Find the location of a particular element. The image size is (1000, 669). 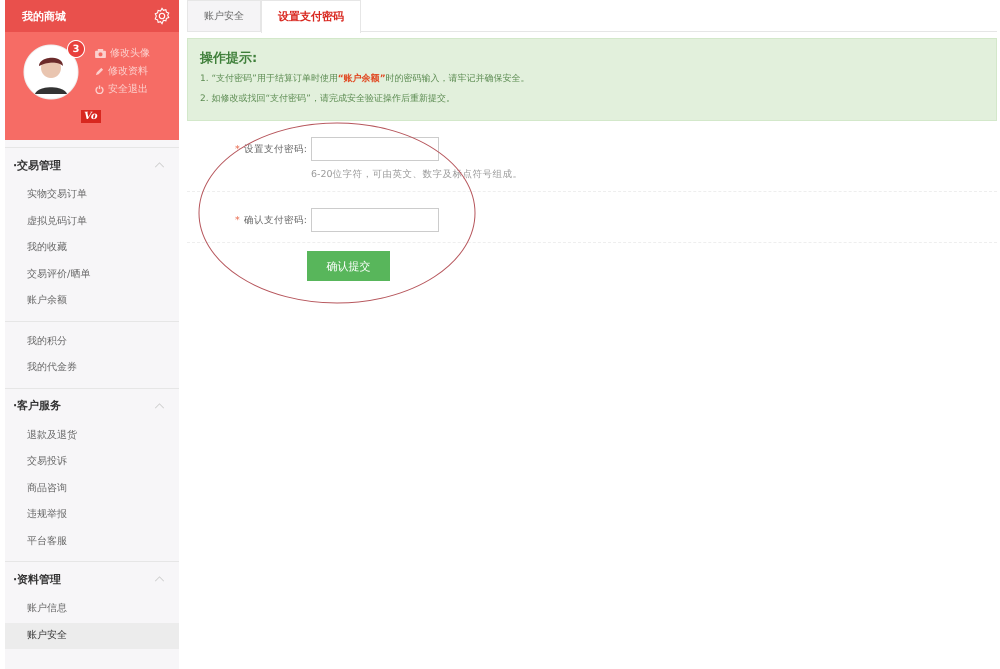

power-icon is located at coordinates (99, 89).